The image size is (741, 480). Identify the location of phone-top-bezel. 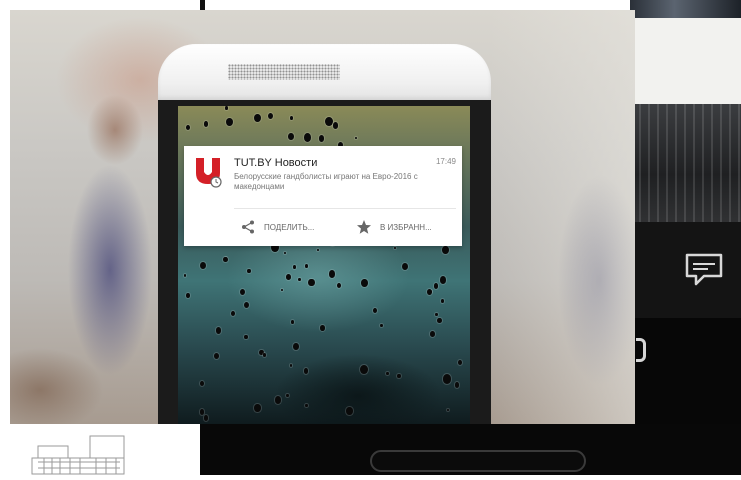
(324, 72).